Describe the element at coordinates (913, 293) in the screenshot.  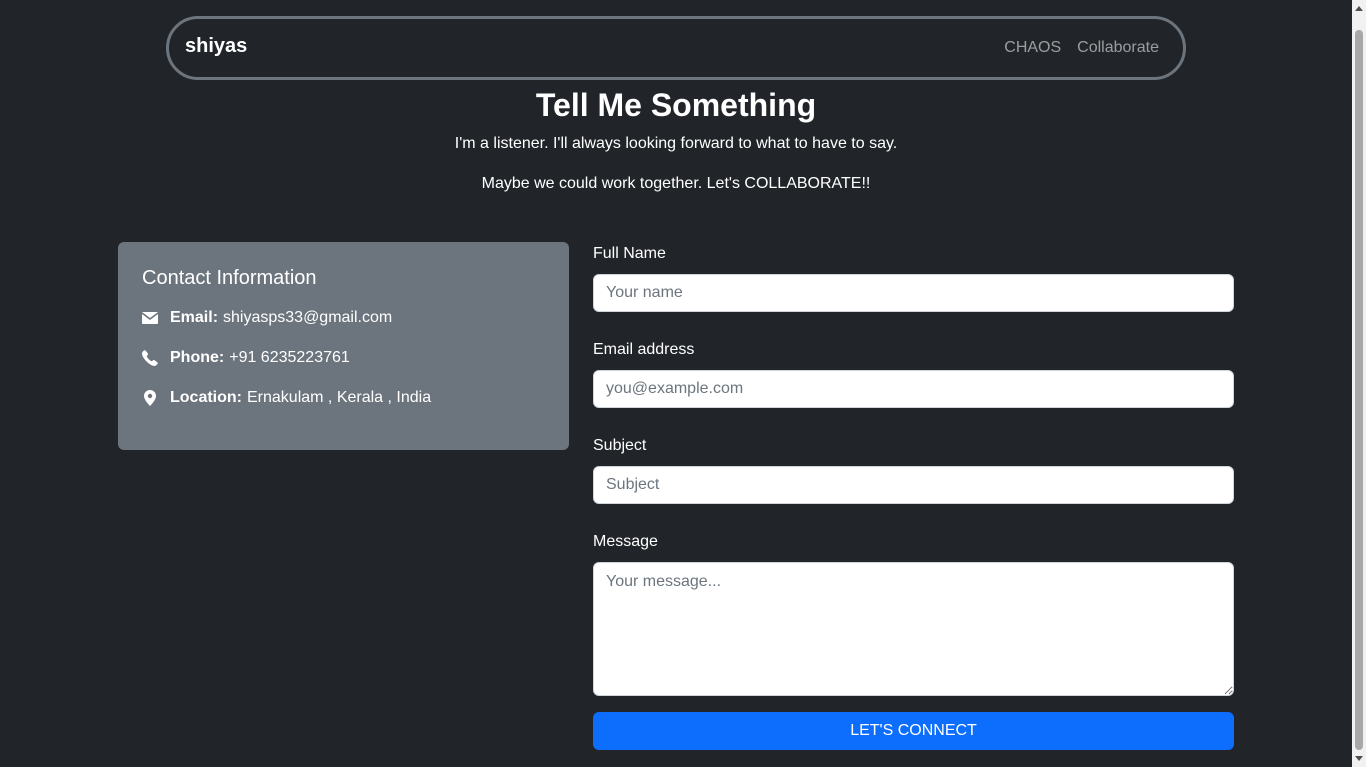
I see `full-name-input` at that location.